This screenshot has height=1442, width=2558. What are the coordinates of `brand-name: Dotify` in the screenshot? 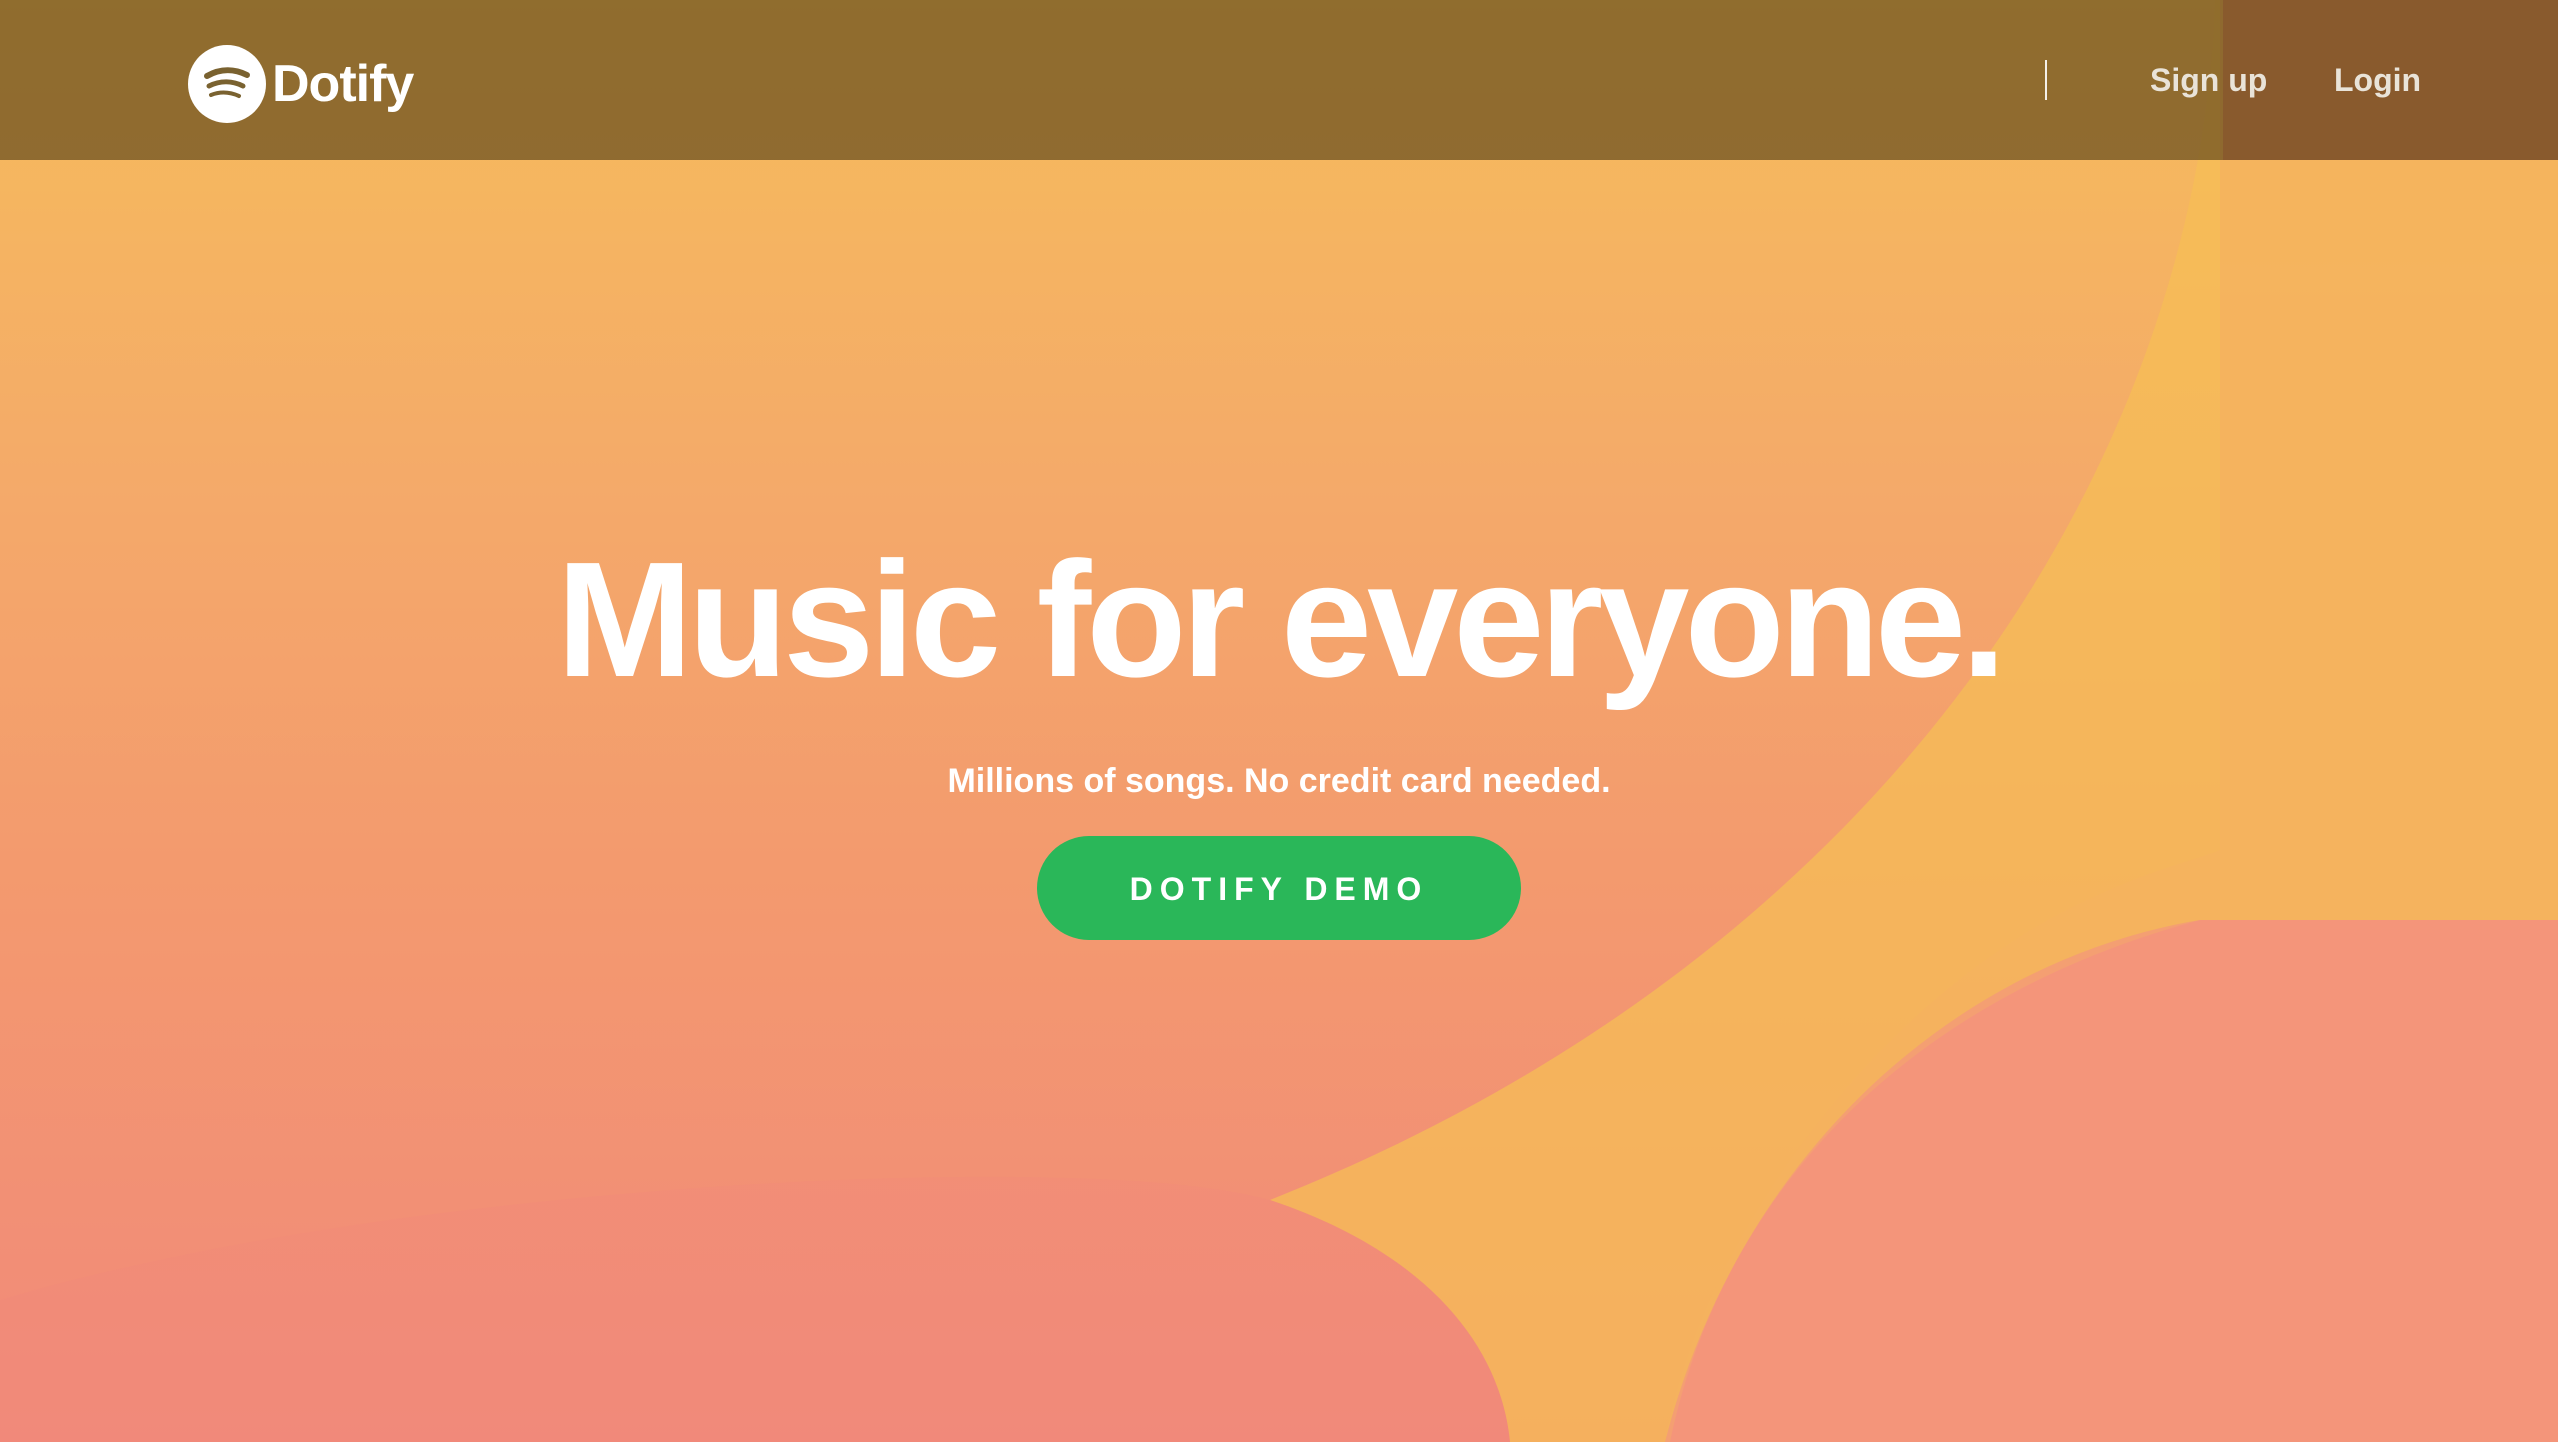 It's located at (343, 84).